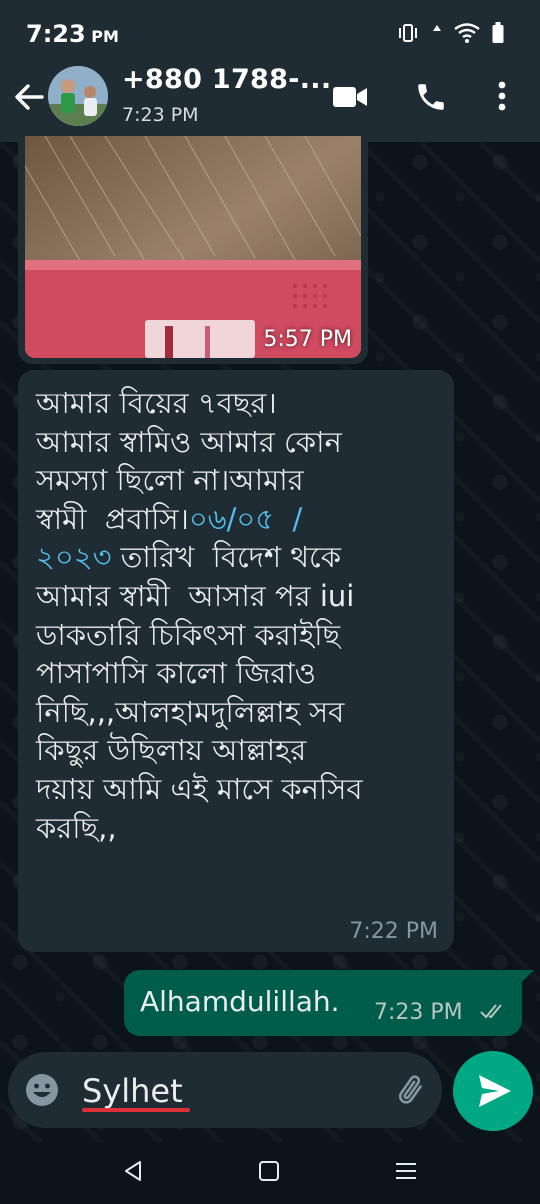 This screenshot has width=540, height=1204. I want to click on message-time: 7:22 PM, so click(393, 931).